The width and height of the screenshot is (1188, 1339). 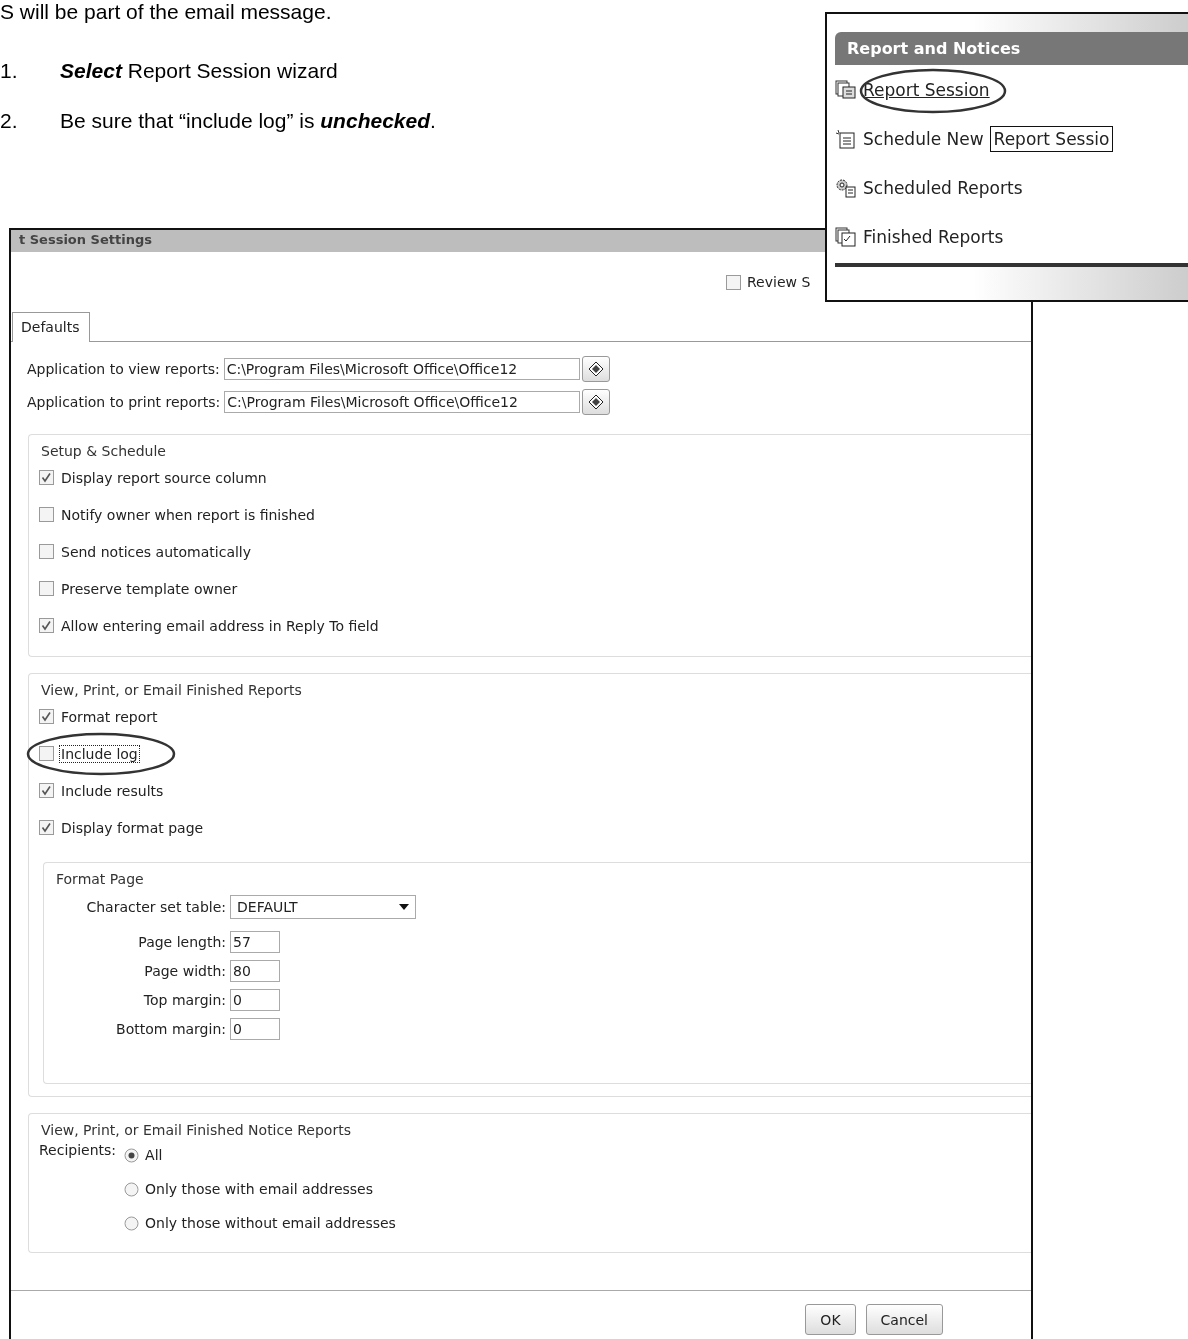 I want to click on field-label: Application to print reports:, so click(x=124, y=401).